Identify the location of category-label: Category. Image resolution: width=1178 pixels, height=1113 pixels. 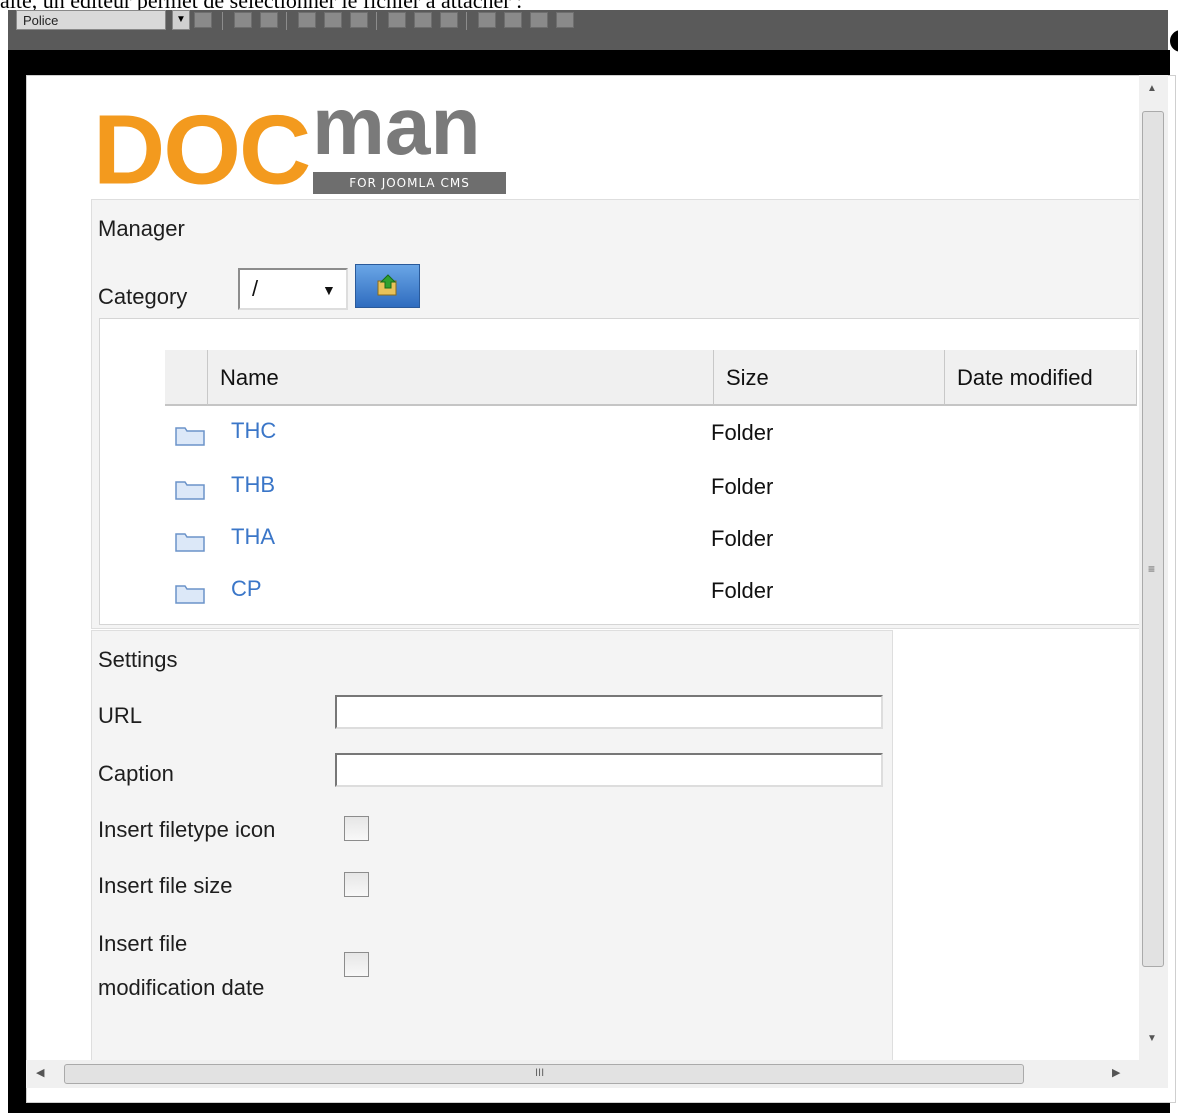
(143, 296).